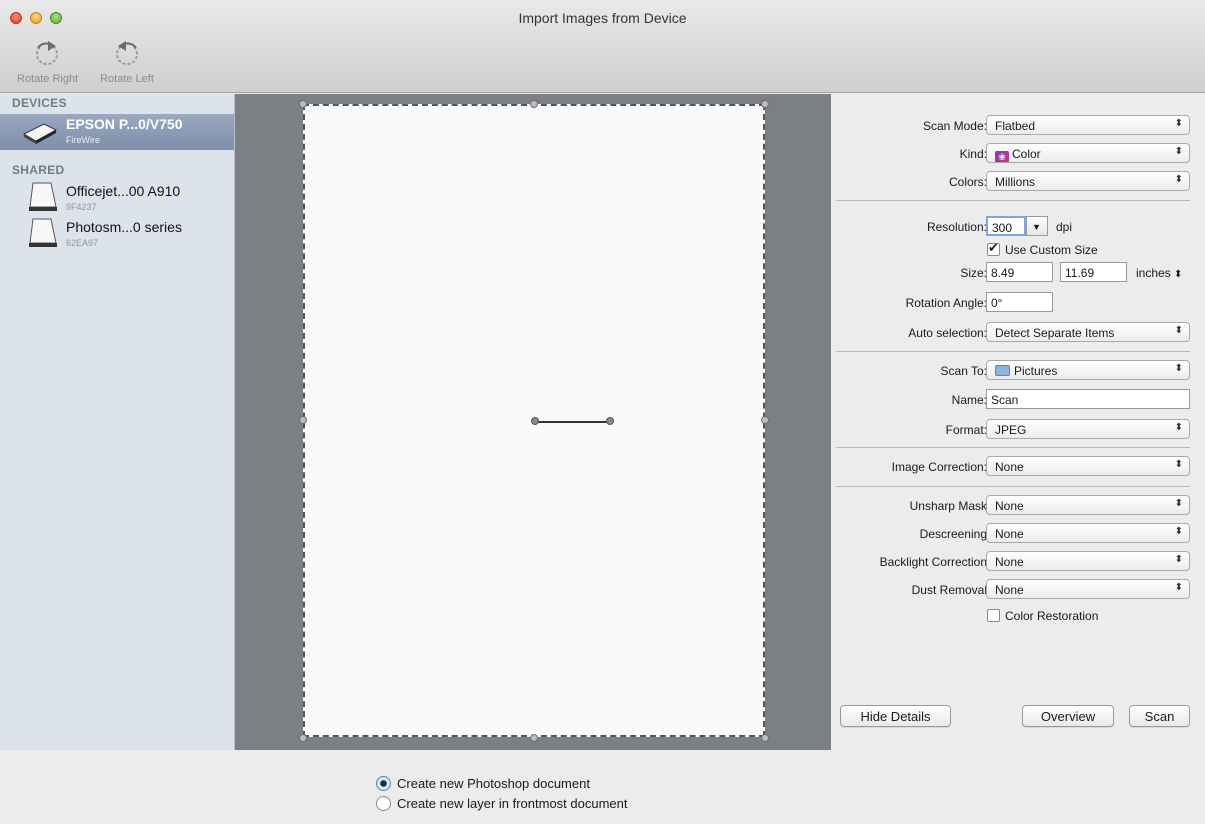 The image size is (1205, 824). What do you see at coordinates (124, 124) in the screenshot?
I see `sidebar-item-label: EPSON P...0/V750` at bounding box center [124, 124].